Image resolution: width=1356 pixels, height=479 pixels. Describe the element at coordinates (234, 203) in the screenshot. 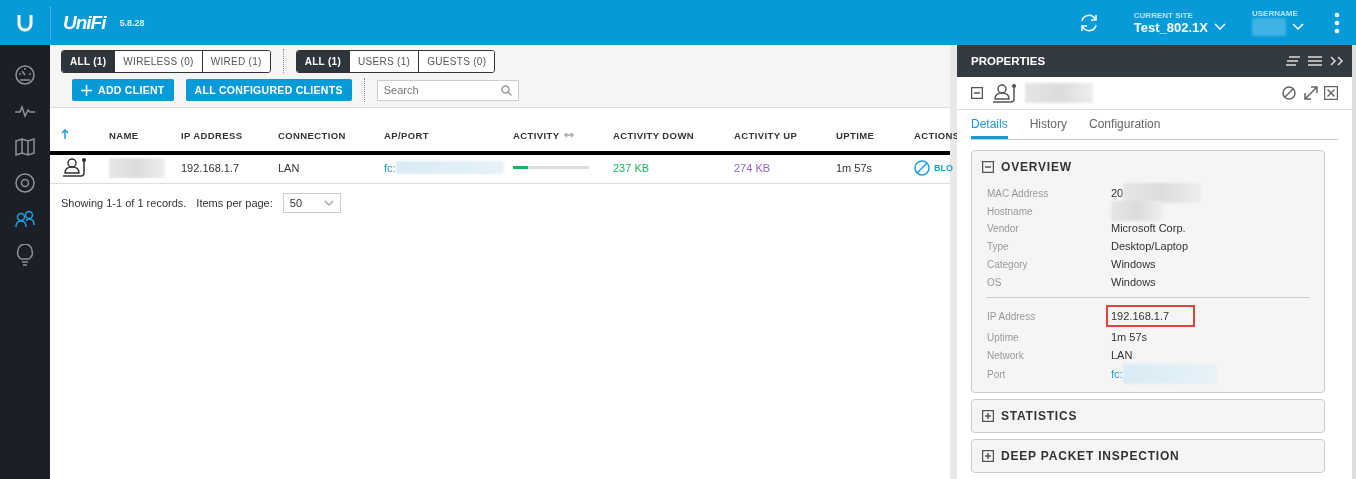

I see `items-per-page-label: Items per page:` at that location.